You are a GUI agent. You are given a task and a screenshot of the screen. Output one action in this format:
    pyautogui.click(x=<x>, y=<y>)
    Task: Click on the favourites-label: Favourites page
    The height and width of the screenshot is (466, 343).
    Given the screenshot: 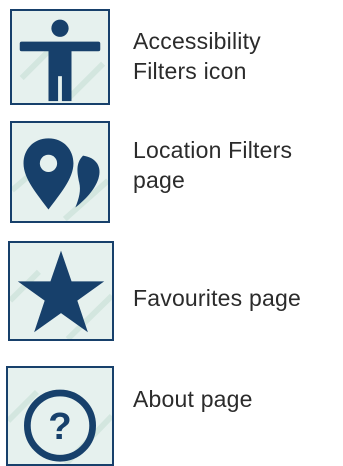 What is the action you would take?
    pyautogui.click(x=217, y=298)
    